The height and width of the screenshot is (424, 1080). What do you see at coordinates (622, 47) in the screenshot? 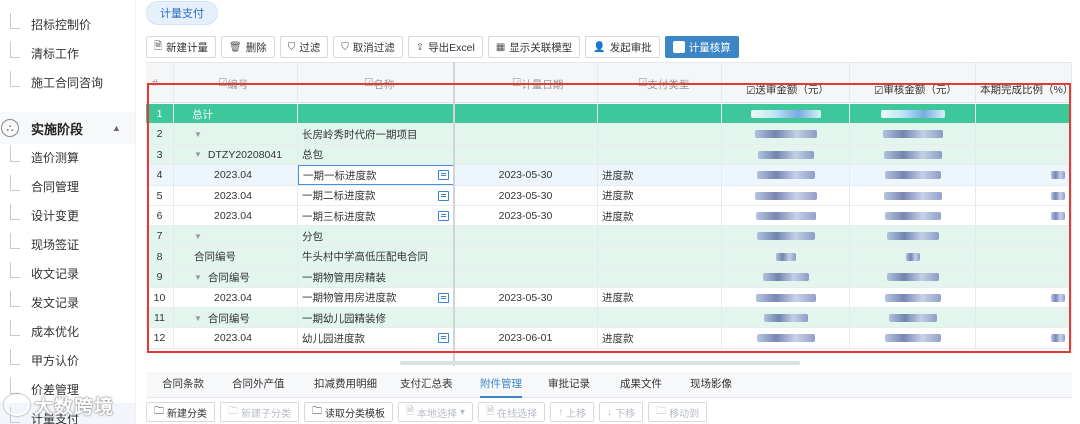
I see `start-approval-button: 👤 发起审批` at bounding box center [622, 47].